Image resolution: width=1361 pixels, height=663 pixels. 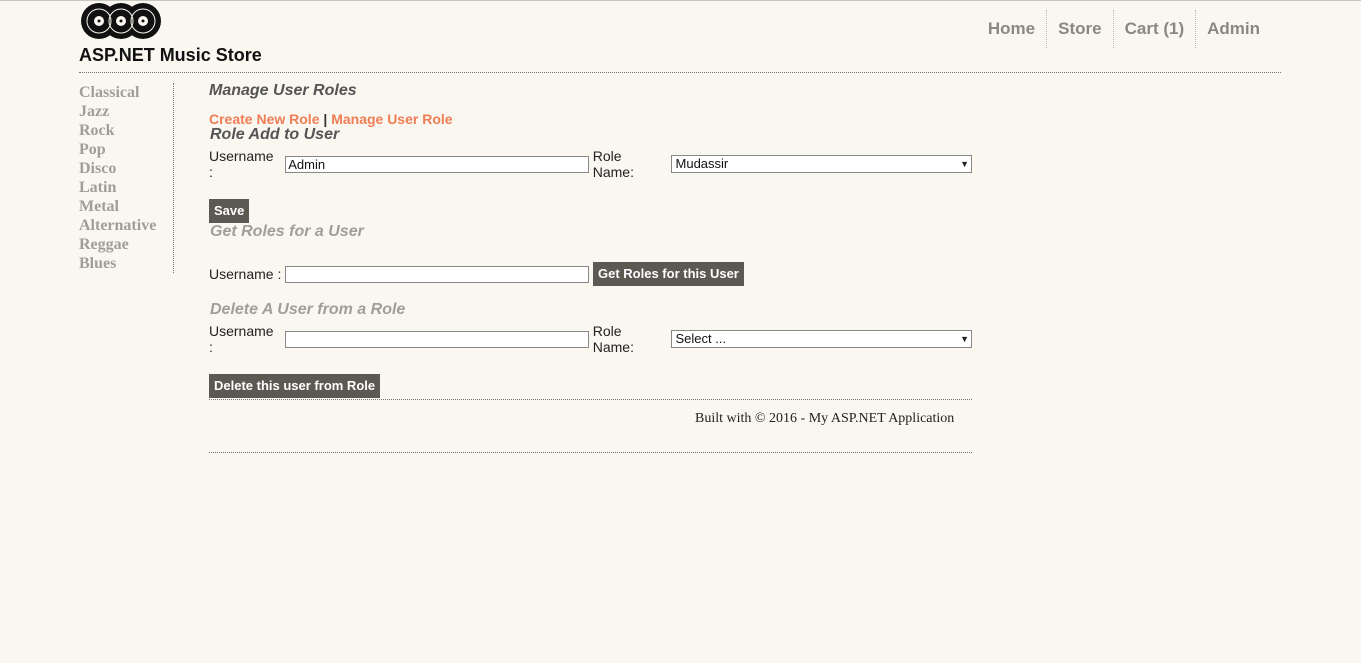 What do you see at coordinates (613, 164) in the screenshot?
I see `add-role-name-label: Role Name:` at bounding box center [613, 164].